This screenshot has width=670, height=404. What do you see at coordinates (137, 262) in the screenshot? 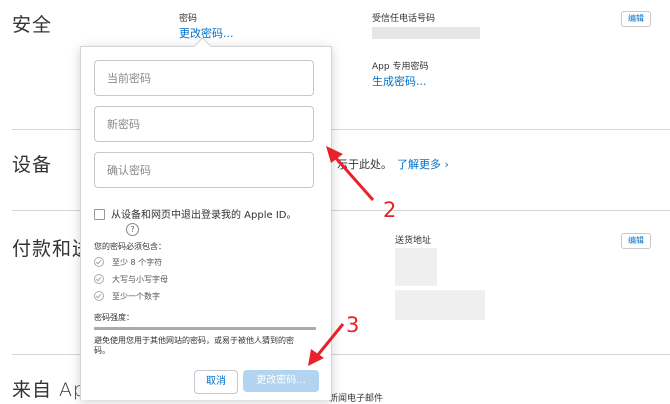
I see `requirement-item: 至少 8 个字符` at bounding box center [137, 262].